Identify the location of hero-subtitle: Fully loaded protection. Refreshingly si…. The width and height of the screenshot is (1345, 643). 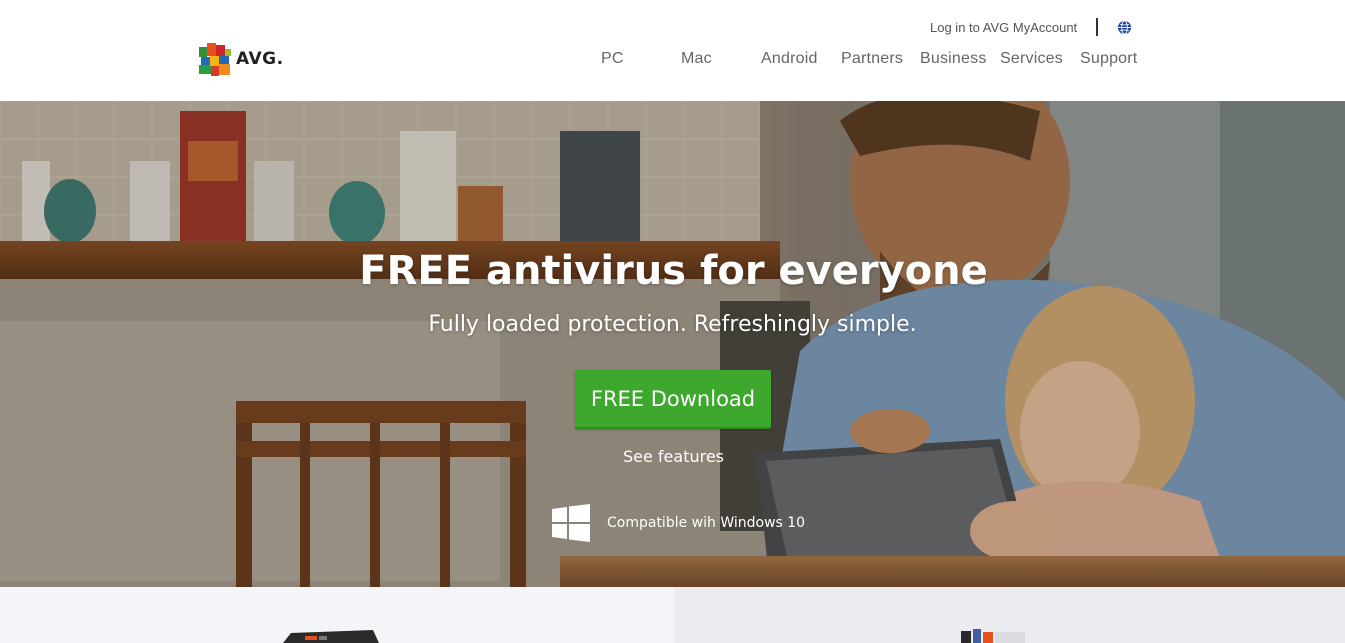
(672, 324).